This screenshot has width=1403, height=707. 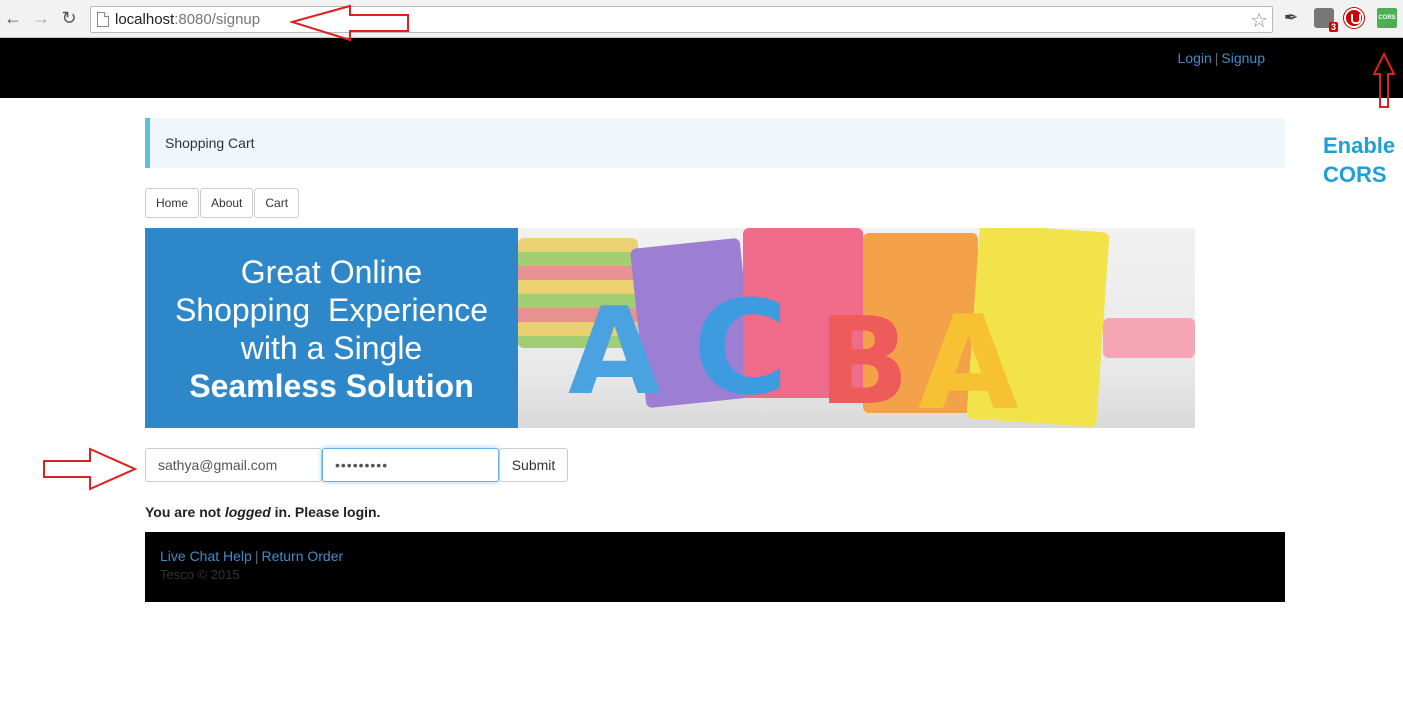 What do you see at coordinates (1359, 160) in the screenshot?
I see `enable-cors-note: Enable CORS` at bounding box center [1359, 160].